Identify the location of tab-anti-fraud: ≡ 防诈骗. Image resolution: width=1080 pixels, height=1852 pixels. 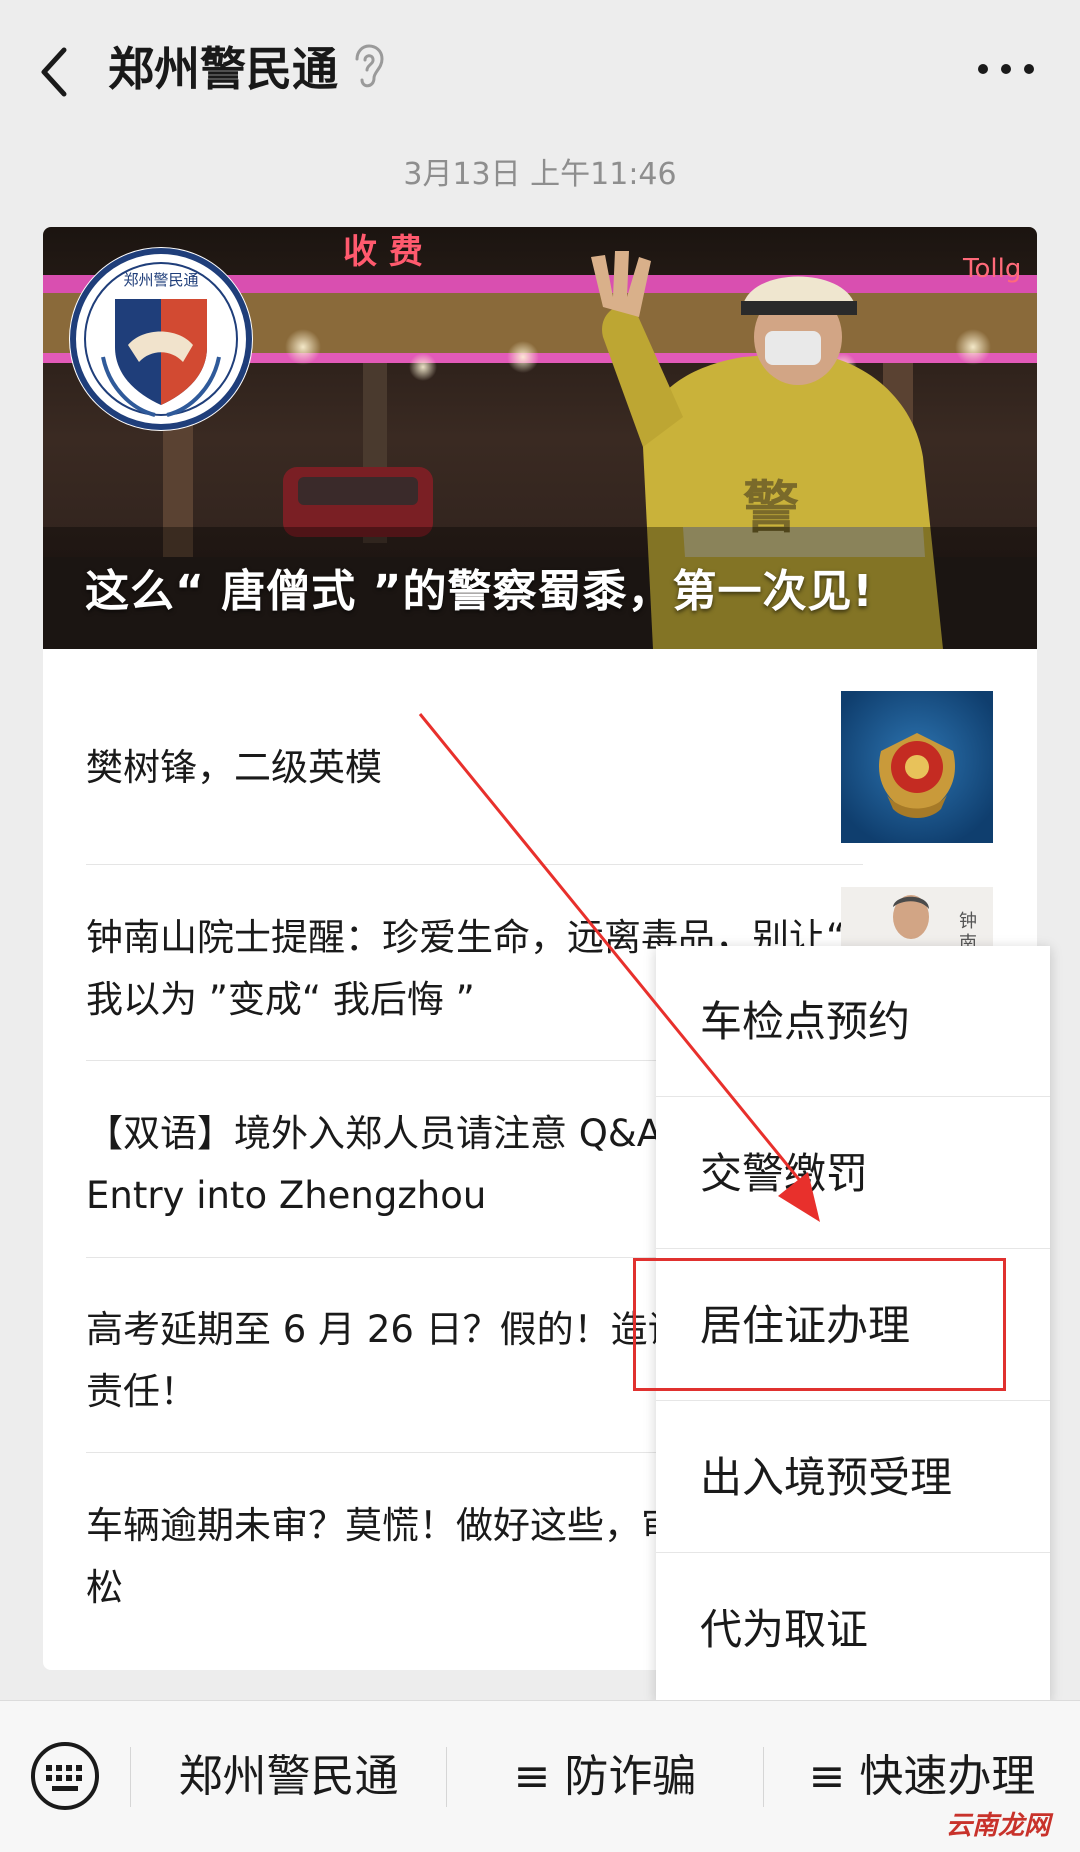
(605, 1776).